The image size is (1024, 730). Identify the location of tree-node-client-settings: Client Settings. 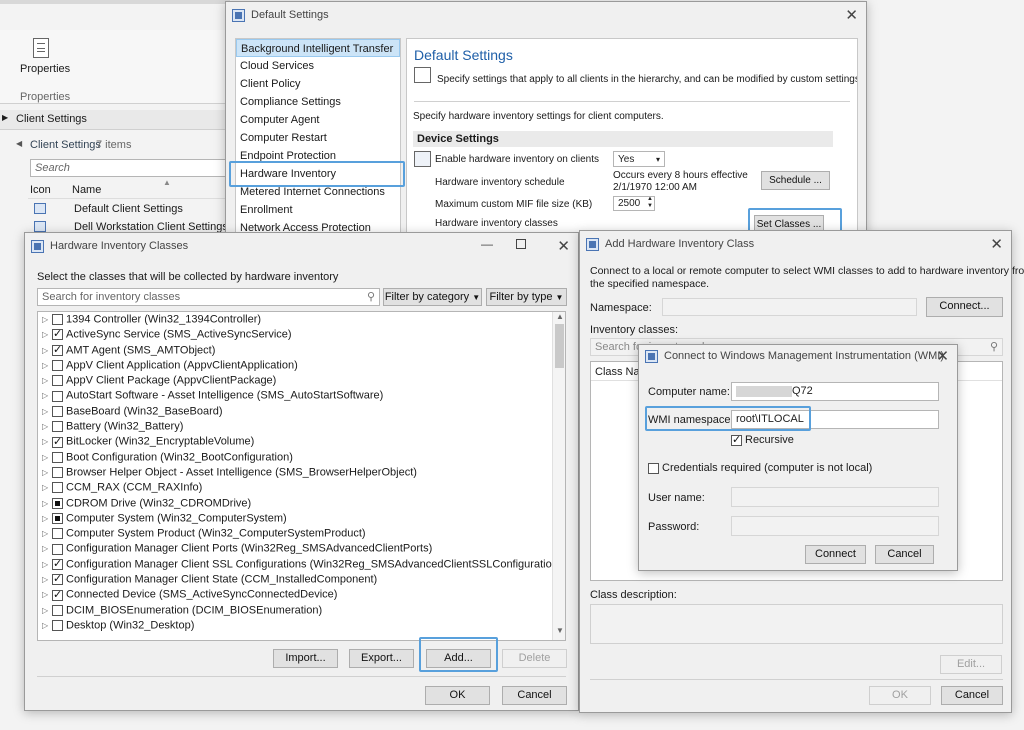
(51, 119).